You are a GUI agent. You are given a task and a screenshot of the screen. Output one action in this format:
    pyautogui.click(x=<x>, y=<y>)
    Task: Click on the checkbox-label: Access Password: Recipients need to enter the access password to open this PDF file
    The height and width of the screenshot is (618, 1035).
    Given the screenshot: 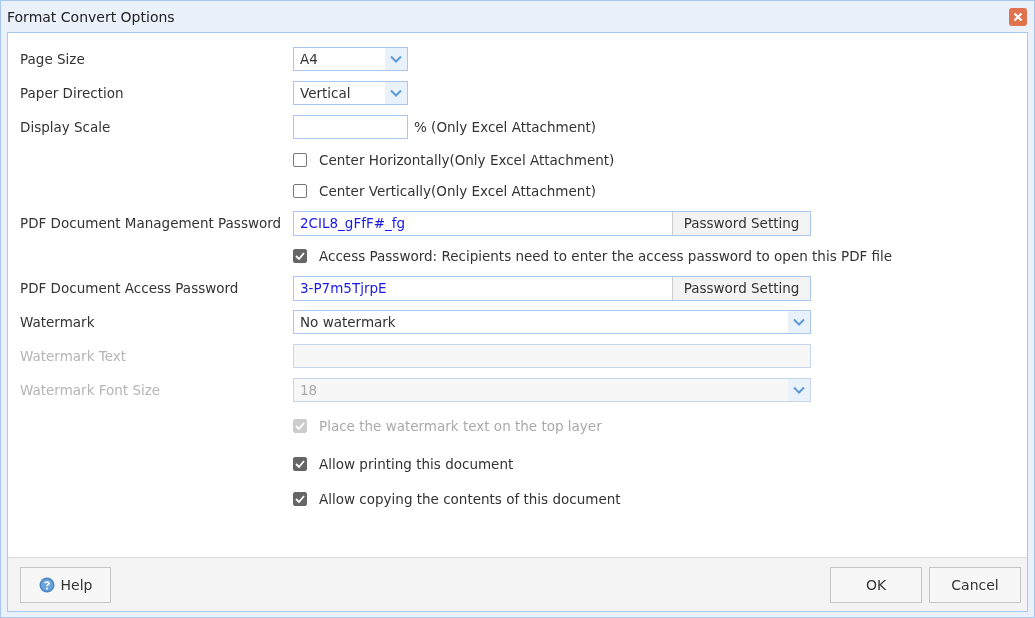 What is the action you would take?
    pyautogui.click(x=606, y=255)
    